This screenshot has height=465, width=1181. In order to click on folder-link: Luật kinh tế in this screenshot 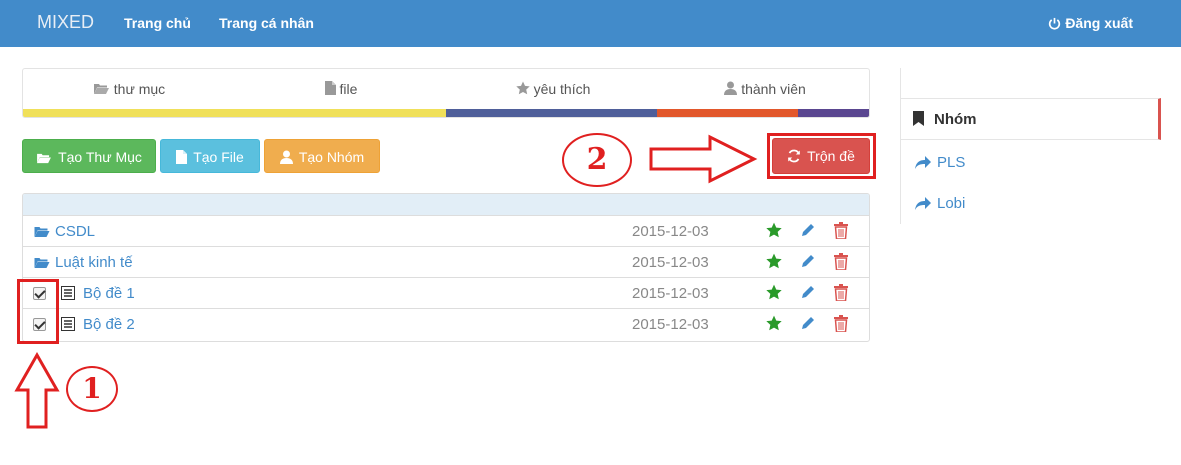, I will do `click(83, 262)`.